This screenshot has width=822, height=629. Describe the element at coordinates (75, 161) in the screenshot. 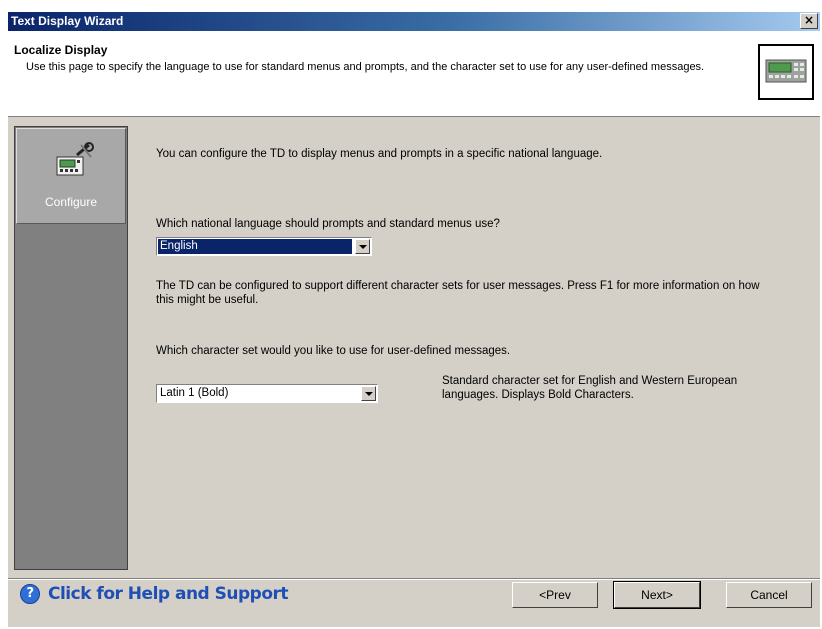

I see `configure-display-icon` at that location.